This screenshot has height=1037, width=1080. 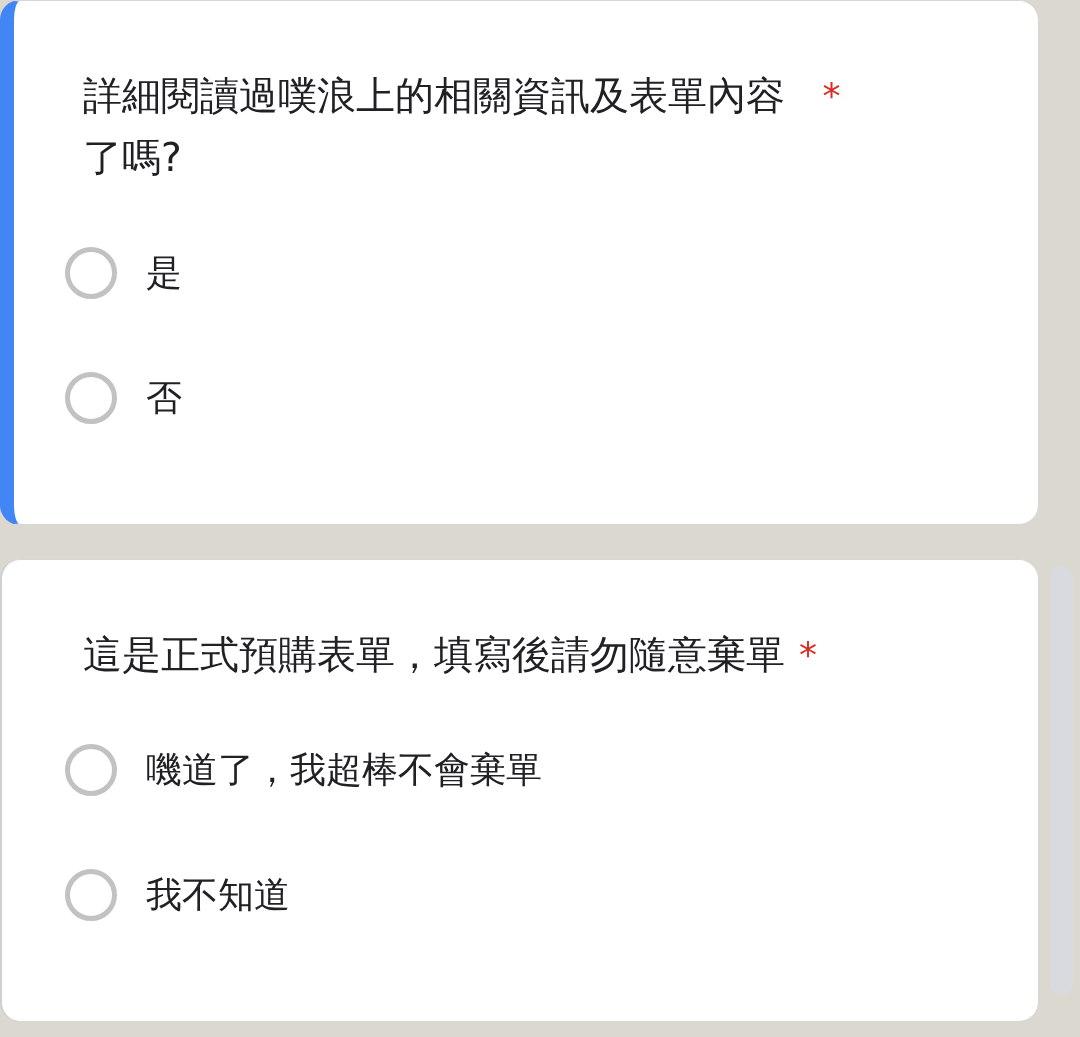 I want to click on option-label: 是, so click(x=164, y=272).